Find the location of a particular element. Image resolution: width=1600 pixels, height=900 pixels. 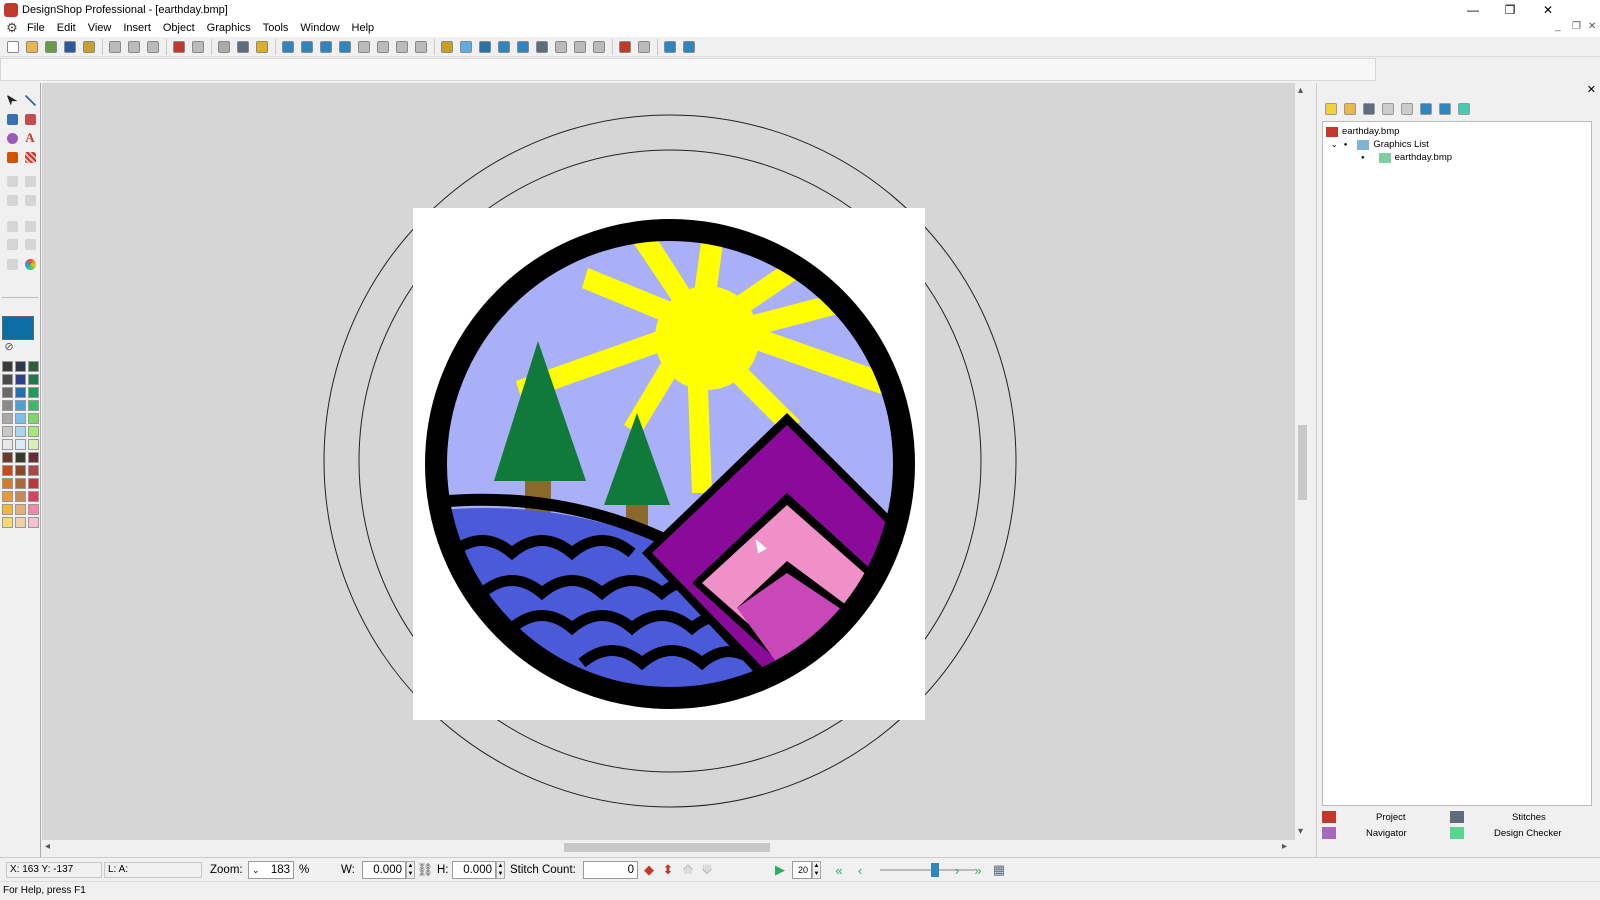

minimize-button: — is located at coordinates (1473, 9).